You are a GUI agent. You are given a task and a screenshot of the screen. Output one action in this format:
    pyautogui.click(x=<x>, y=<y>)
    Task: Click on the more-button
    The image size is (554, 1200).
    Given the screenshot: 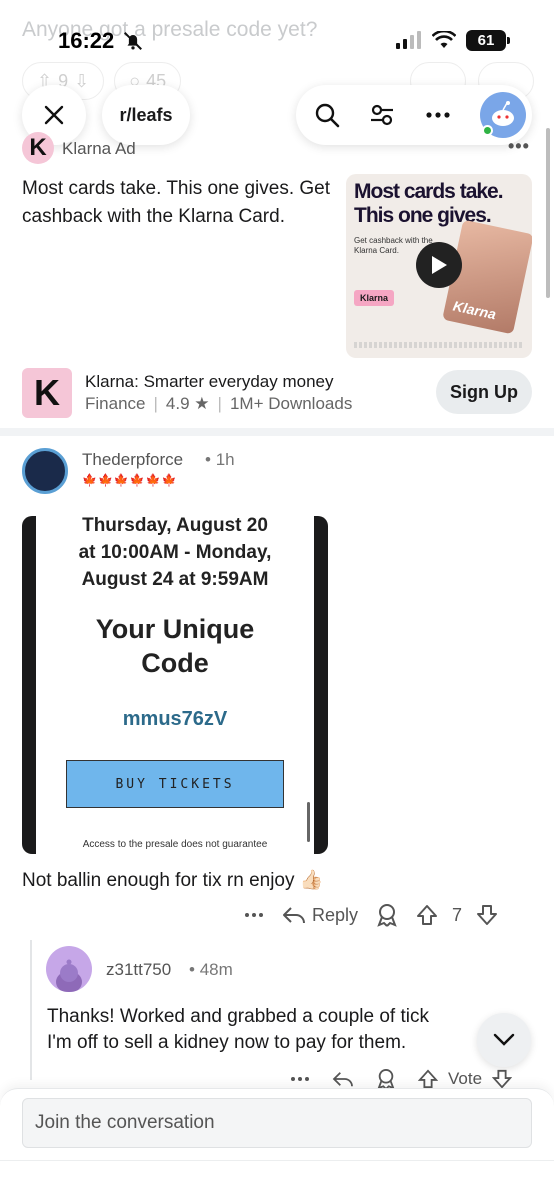 What is the action you would take?
    pyautogui.click(x=438, y=115)
    